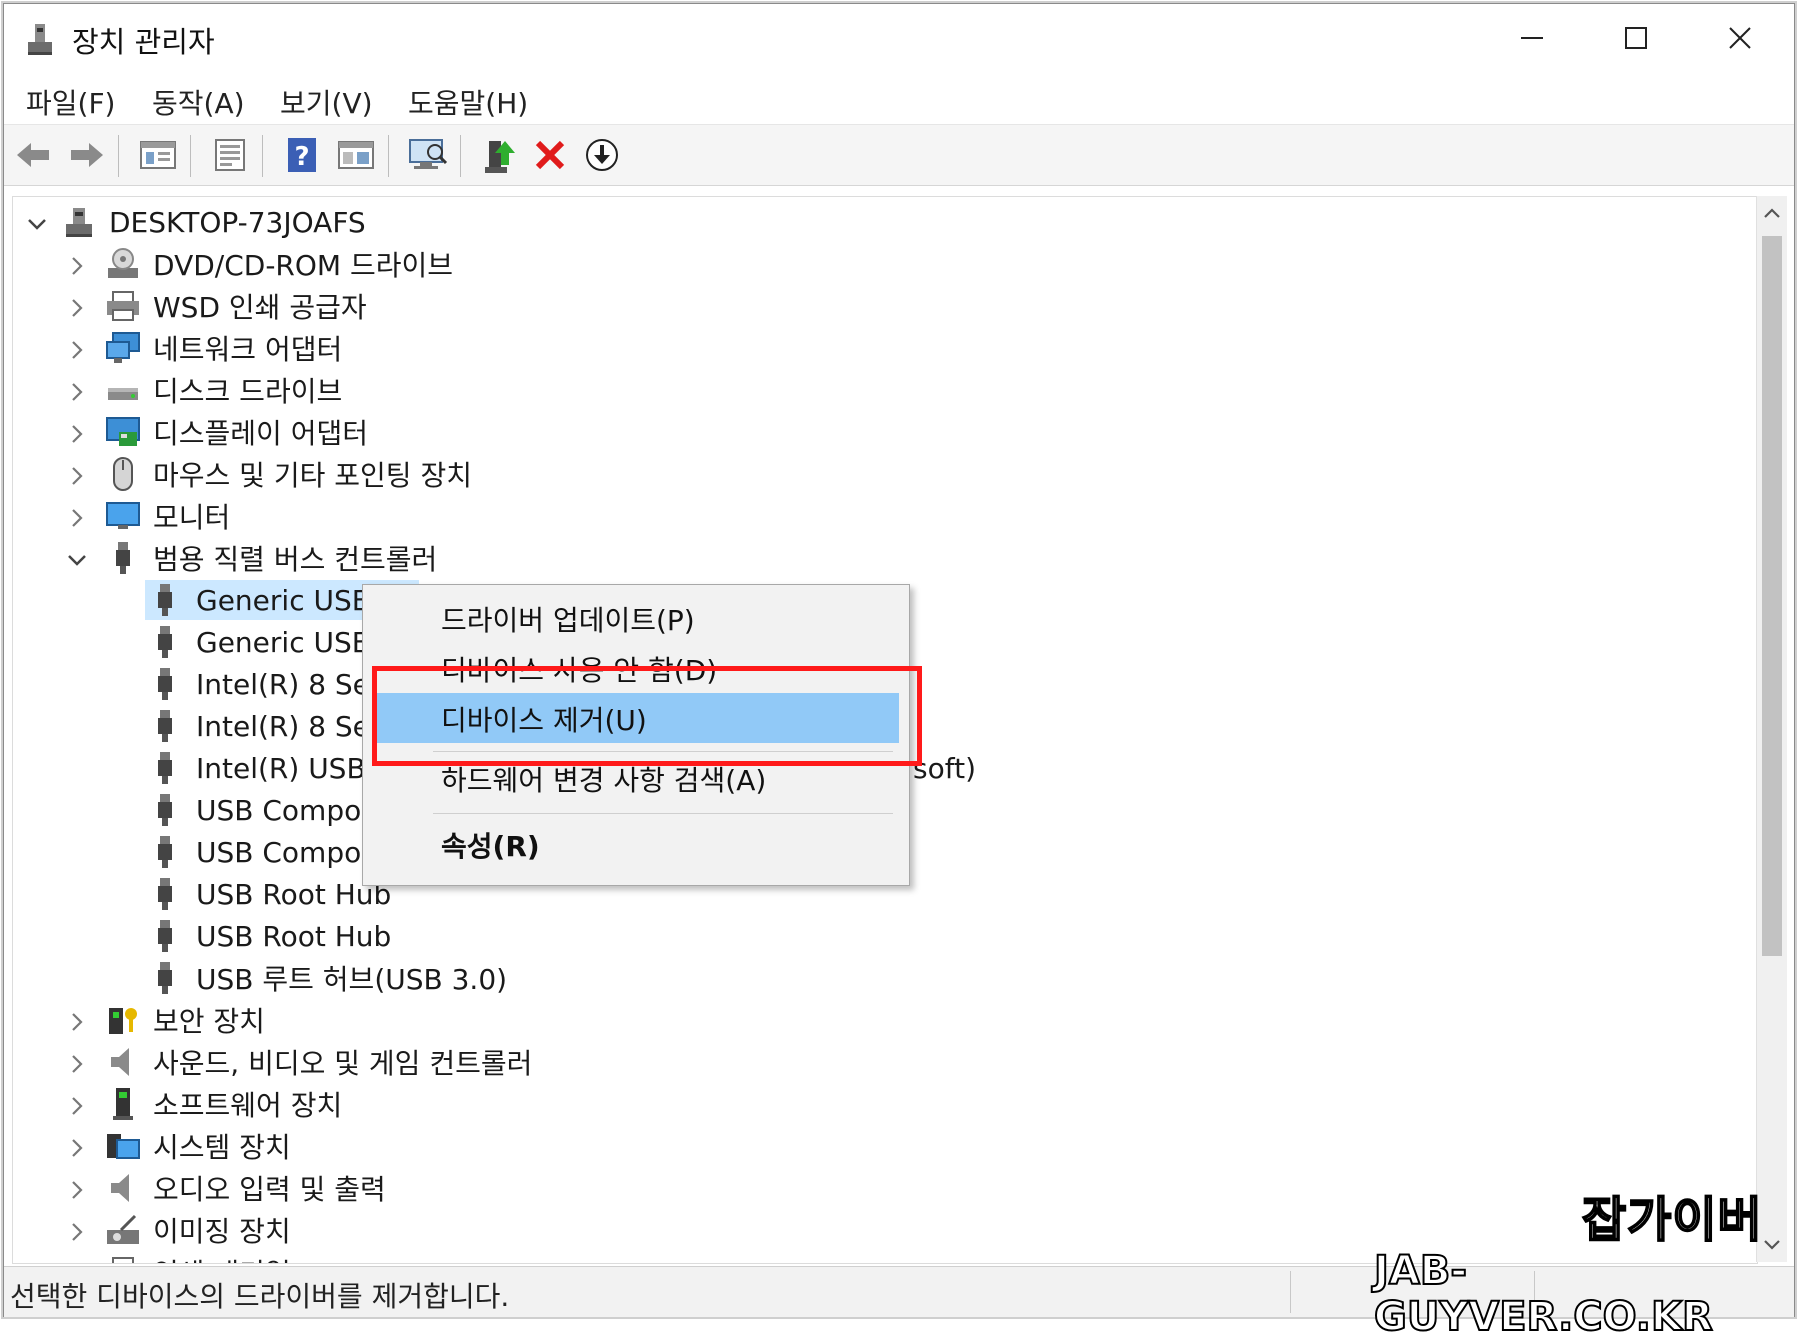 This screenshot has height=1340, width=1800. What do you see at coordinates (209, 1021) in the screenshot?
I see `tree-category-label: 보안 장치` at bounding box center [209, 1021].